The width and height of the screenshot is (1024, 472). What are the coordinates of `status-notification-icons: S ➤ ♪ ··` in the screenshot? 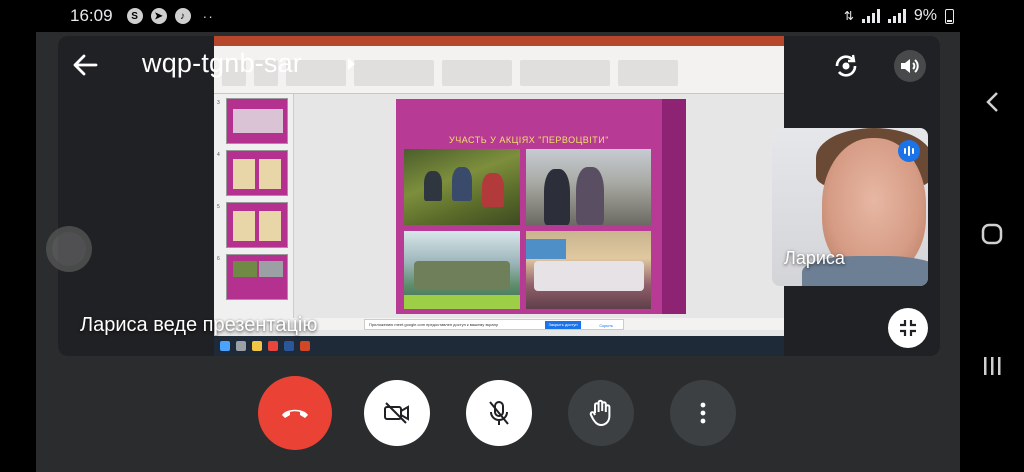 It's located at (170, 16).